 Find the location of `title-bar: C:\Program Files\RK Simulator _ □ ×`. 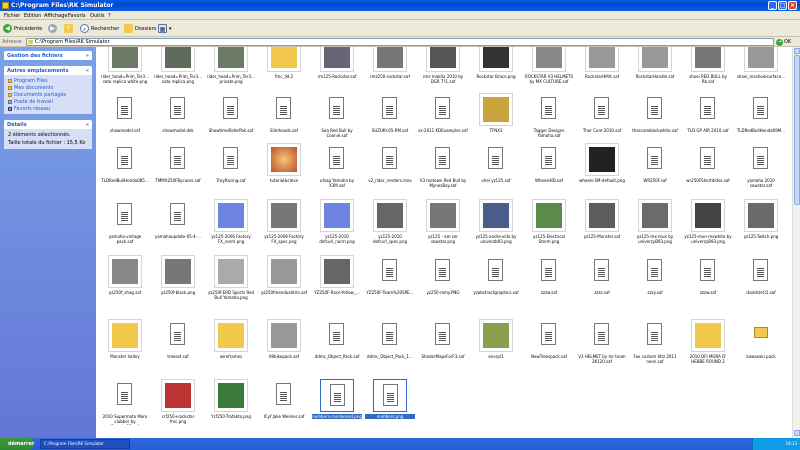

title-bar: C:\Program Files\RK Simulator _ □ × is located at coordinates (400, 5).